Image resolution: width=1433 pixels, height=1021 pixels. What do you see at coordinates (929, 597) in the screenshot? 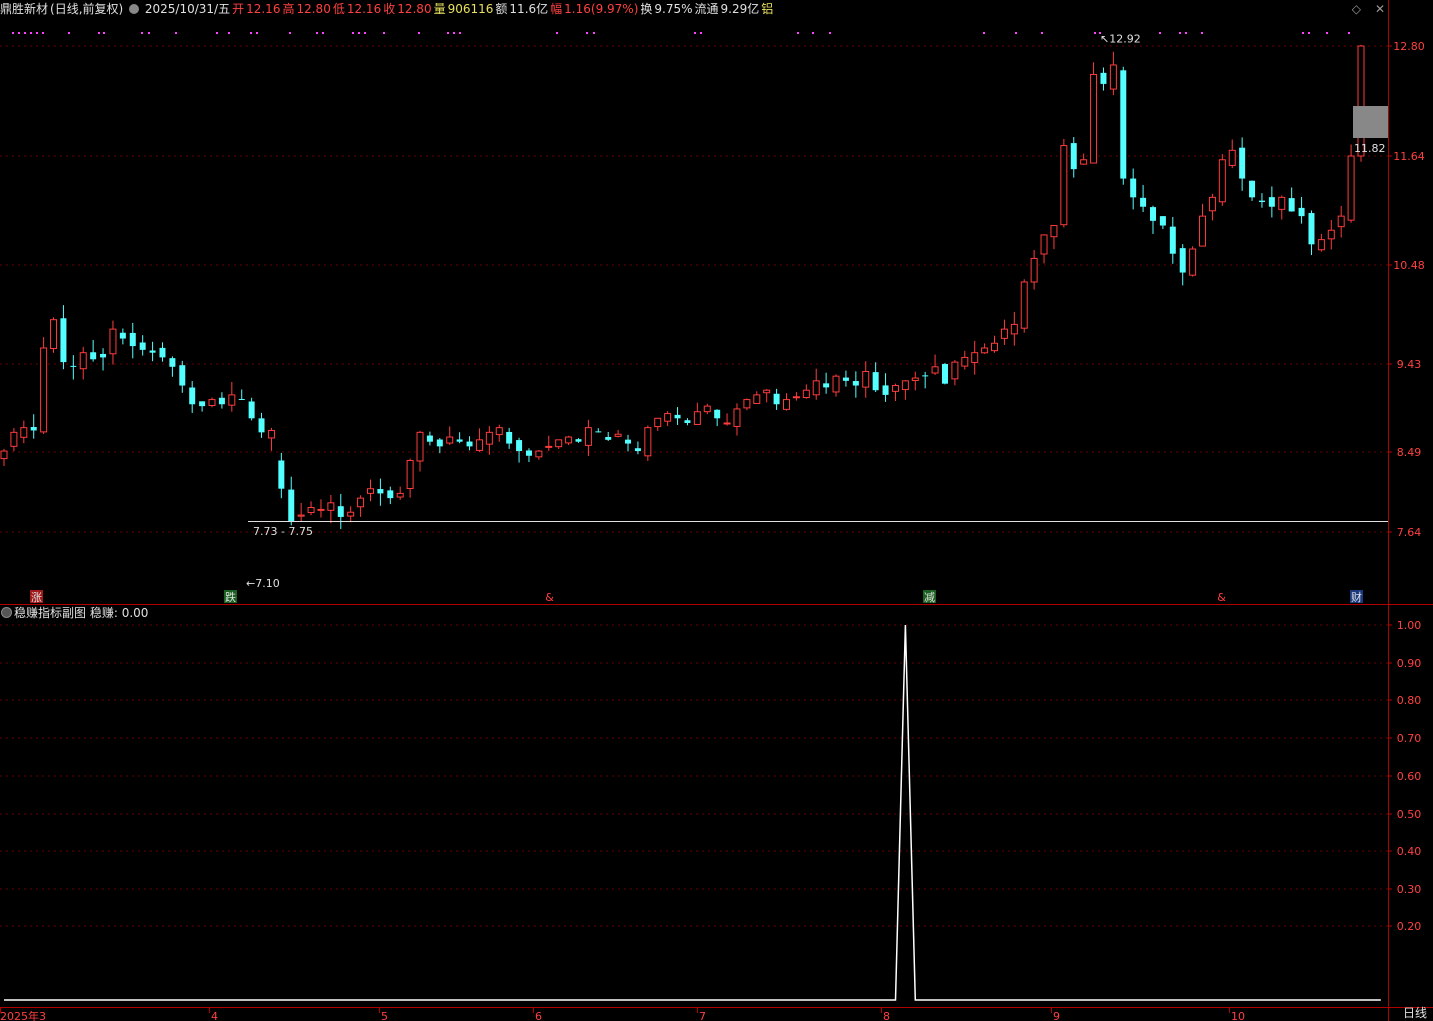
I see `event-marker: 减` at bounding box center [929, 597].